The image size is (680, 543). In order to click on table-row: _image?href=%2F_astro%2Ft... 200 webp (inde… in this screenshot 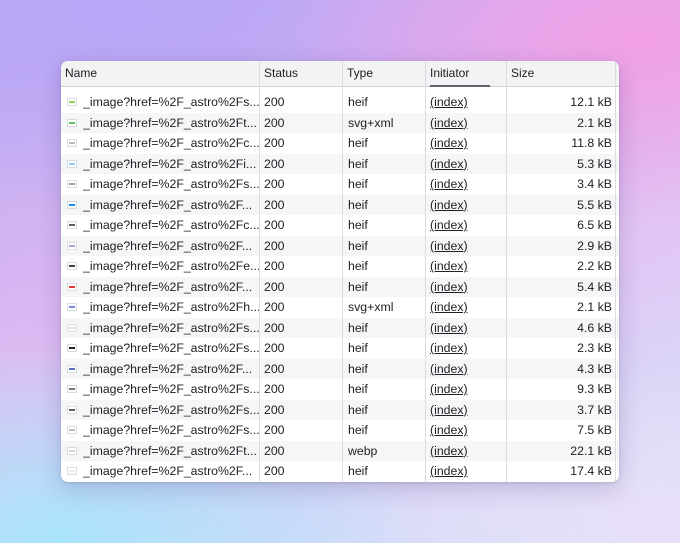, I will do `click(340, 451)`.